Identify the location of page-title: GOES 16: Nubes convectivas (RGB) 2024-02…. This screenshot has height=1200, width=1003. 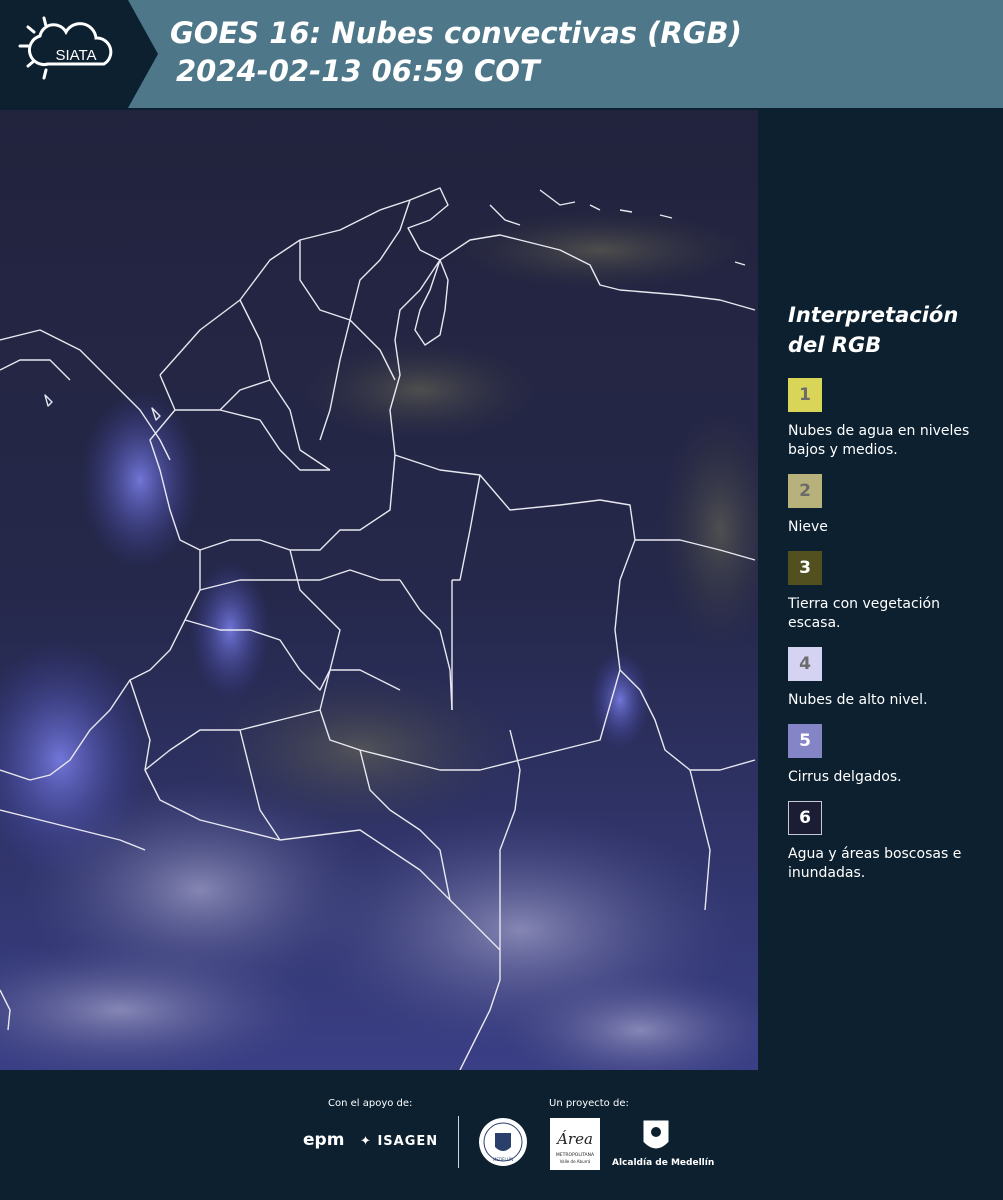
(456, 52).